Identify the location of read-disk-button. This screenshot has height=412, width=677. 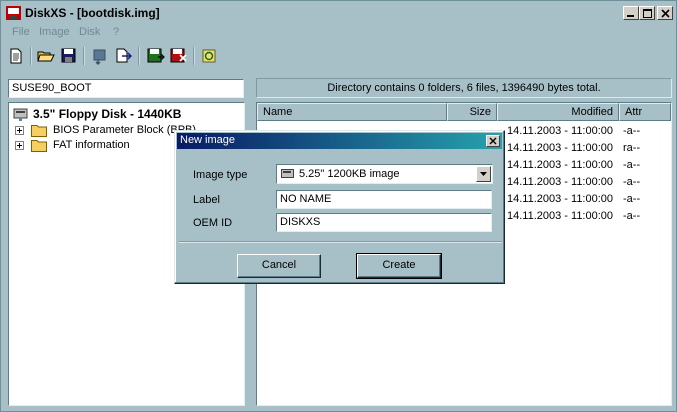
(178, 56).